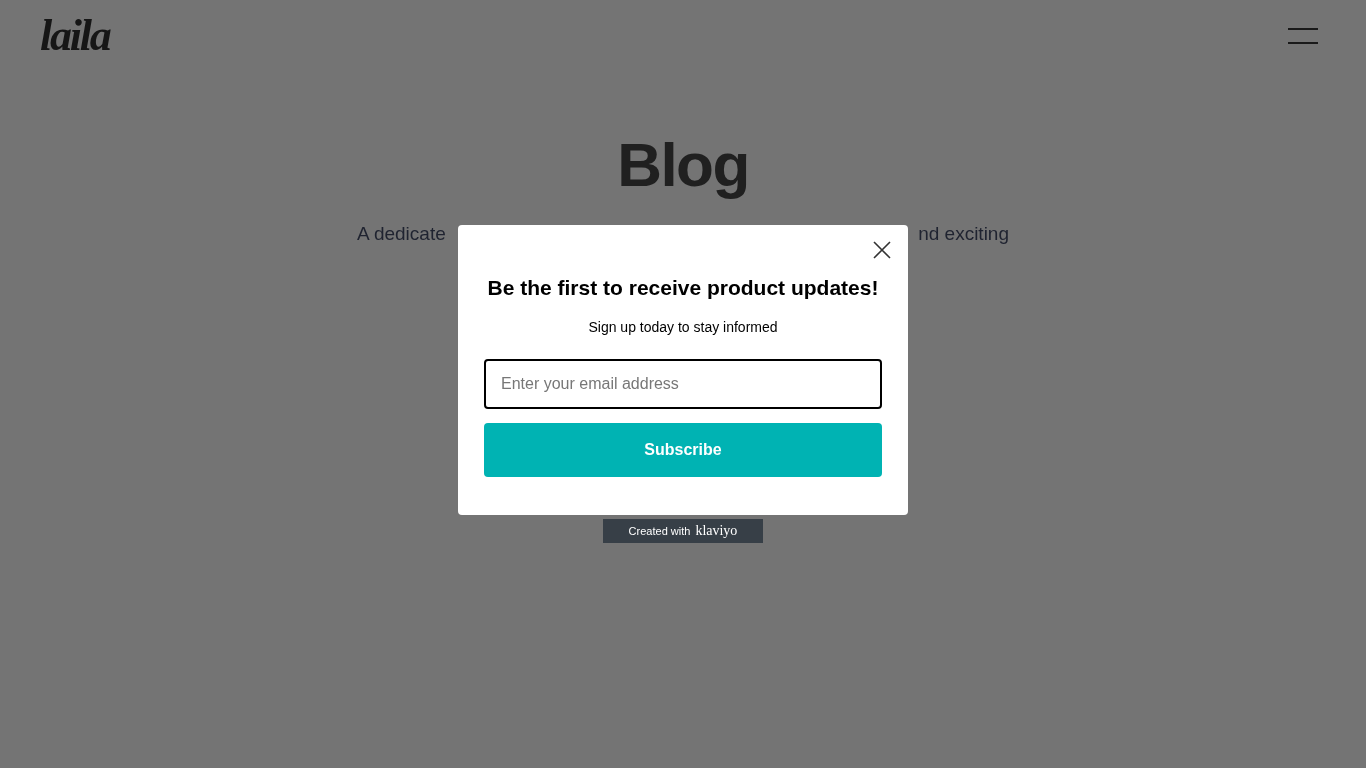 The height and width of the screenshot is (768, 1366). Describe the element at coordinates (716, 531) in the screenshot. I see `badge-brand: klaviyo` at that location.